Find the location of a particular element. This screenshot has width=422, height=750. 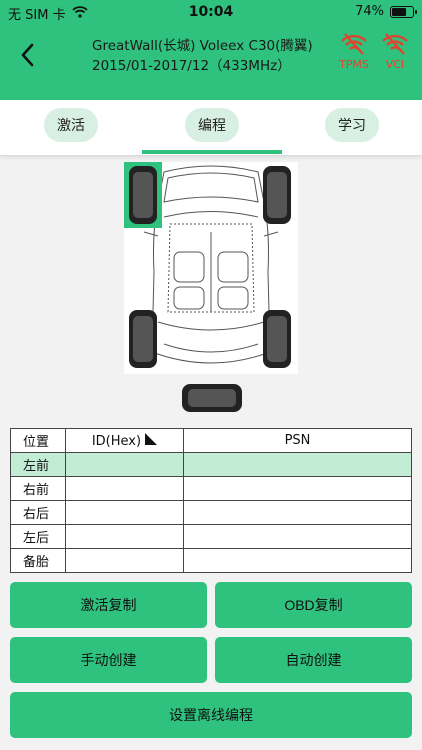

tab-bar: 激活 编程 学习 is located at coordinates (211, 128).